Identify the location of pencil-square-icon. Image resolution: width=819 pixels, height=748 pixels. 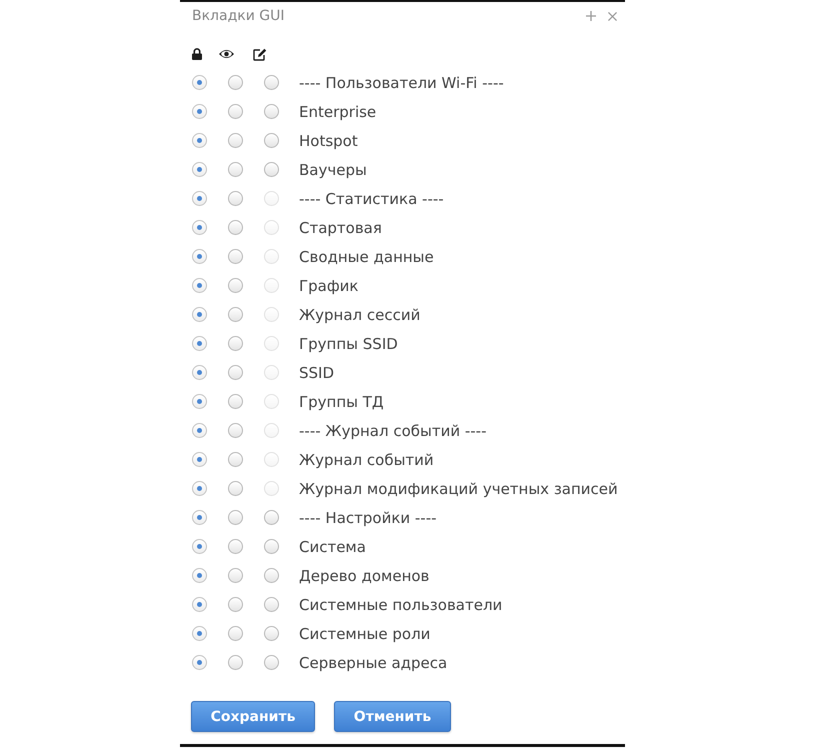
(260, 54).